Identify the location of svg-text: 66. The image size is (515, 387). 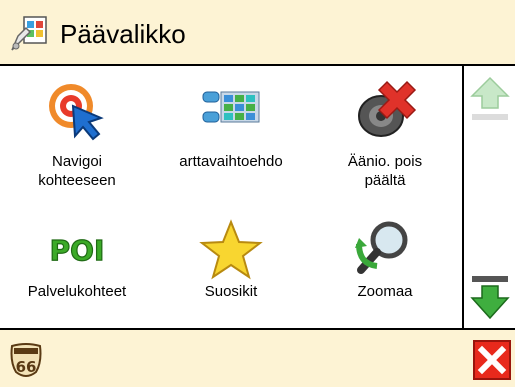
(26, 367).